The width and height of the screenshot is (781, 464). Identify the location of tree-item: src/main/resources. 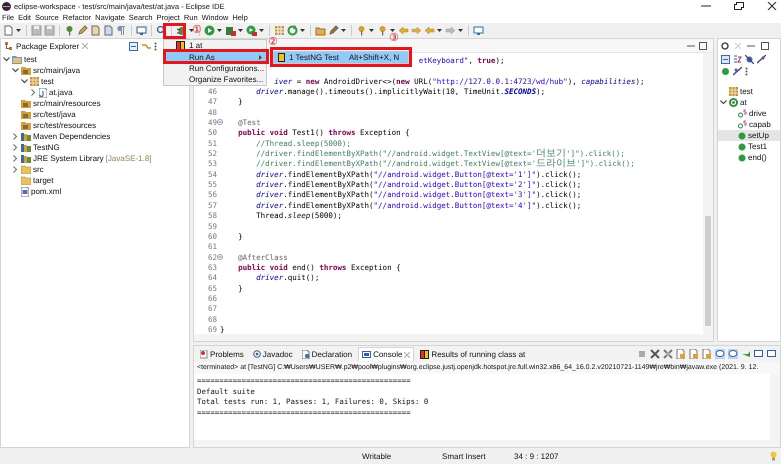
(95, 103).